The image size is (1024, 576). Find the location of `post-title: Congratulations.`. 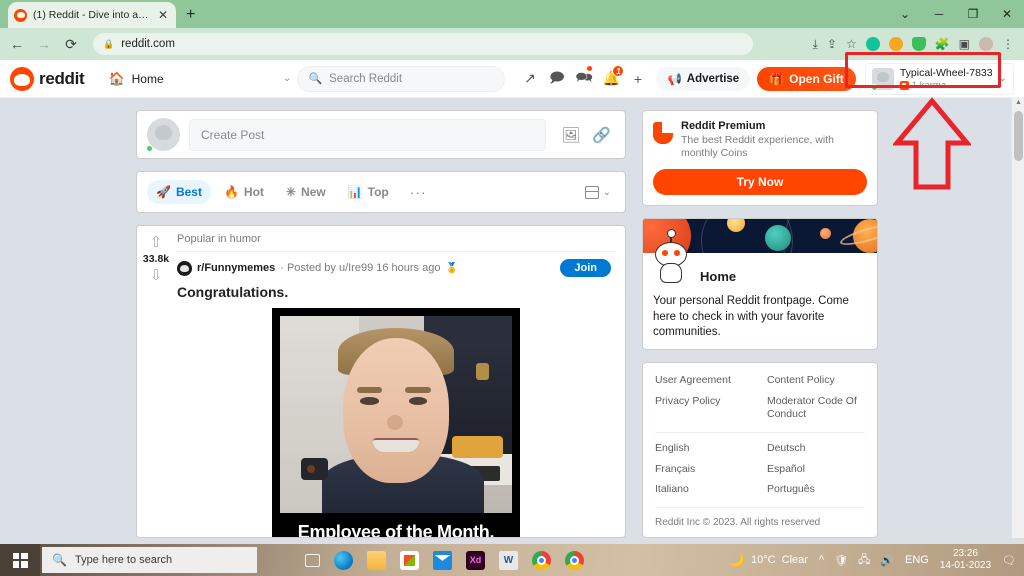

post-title: Congratulations. is located at coordinates (396, 294).